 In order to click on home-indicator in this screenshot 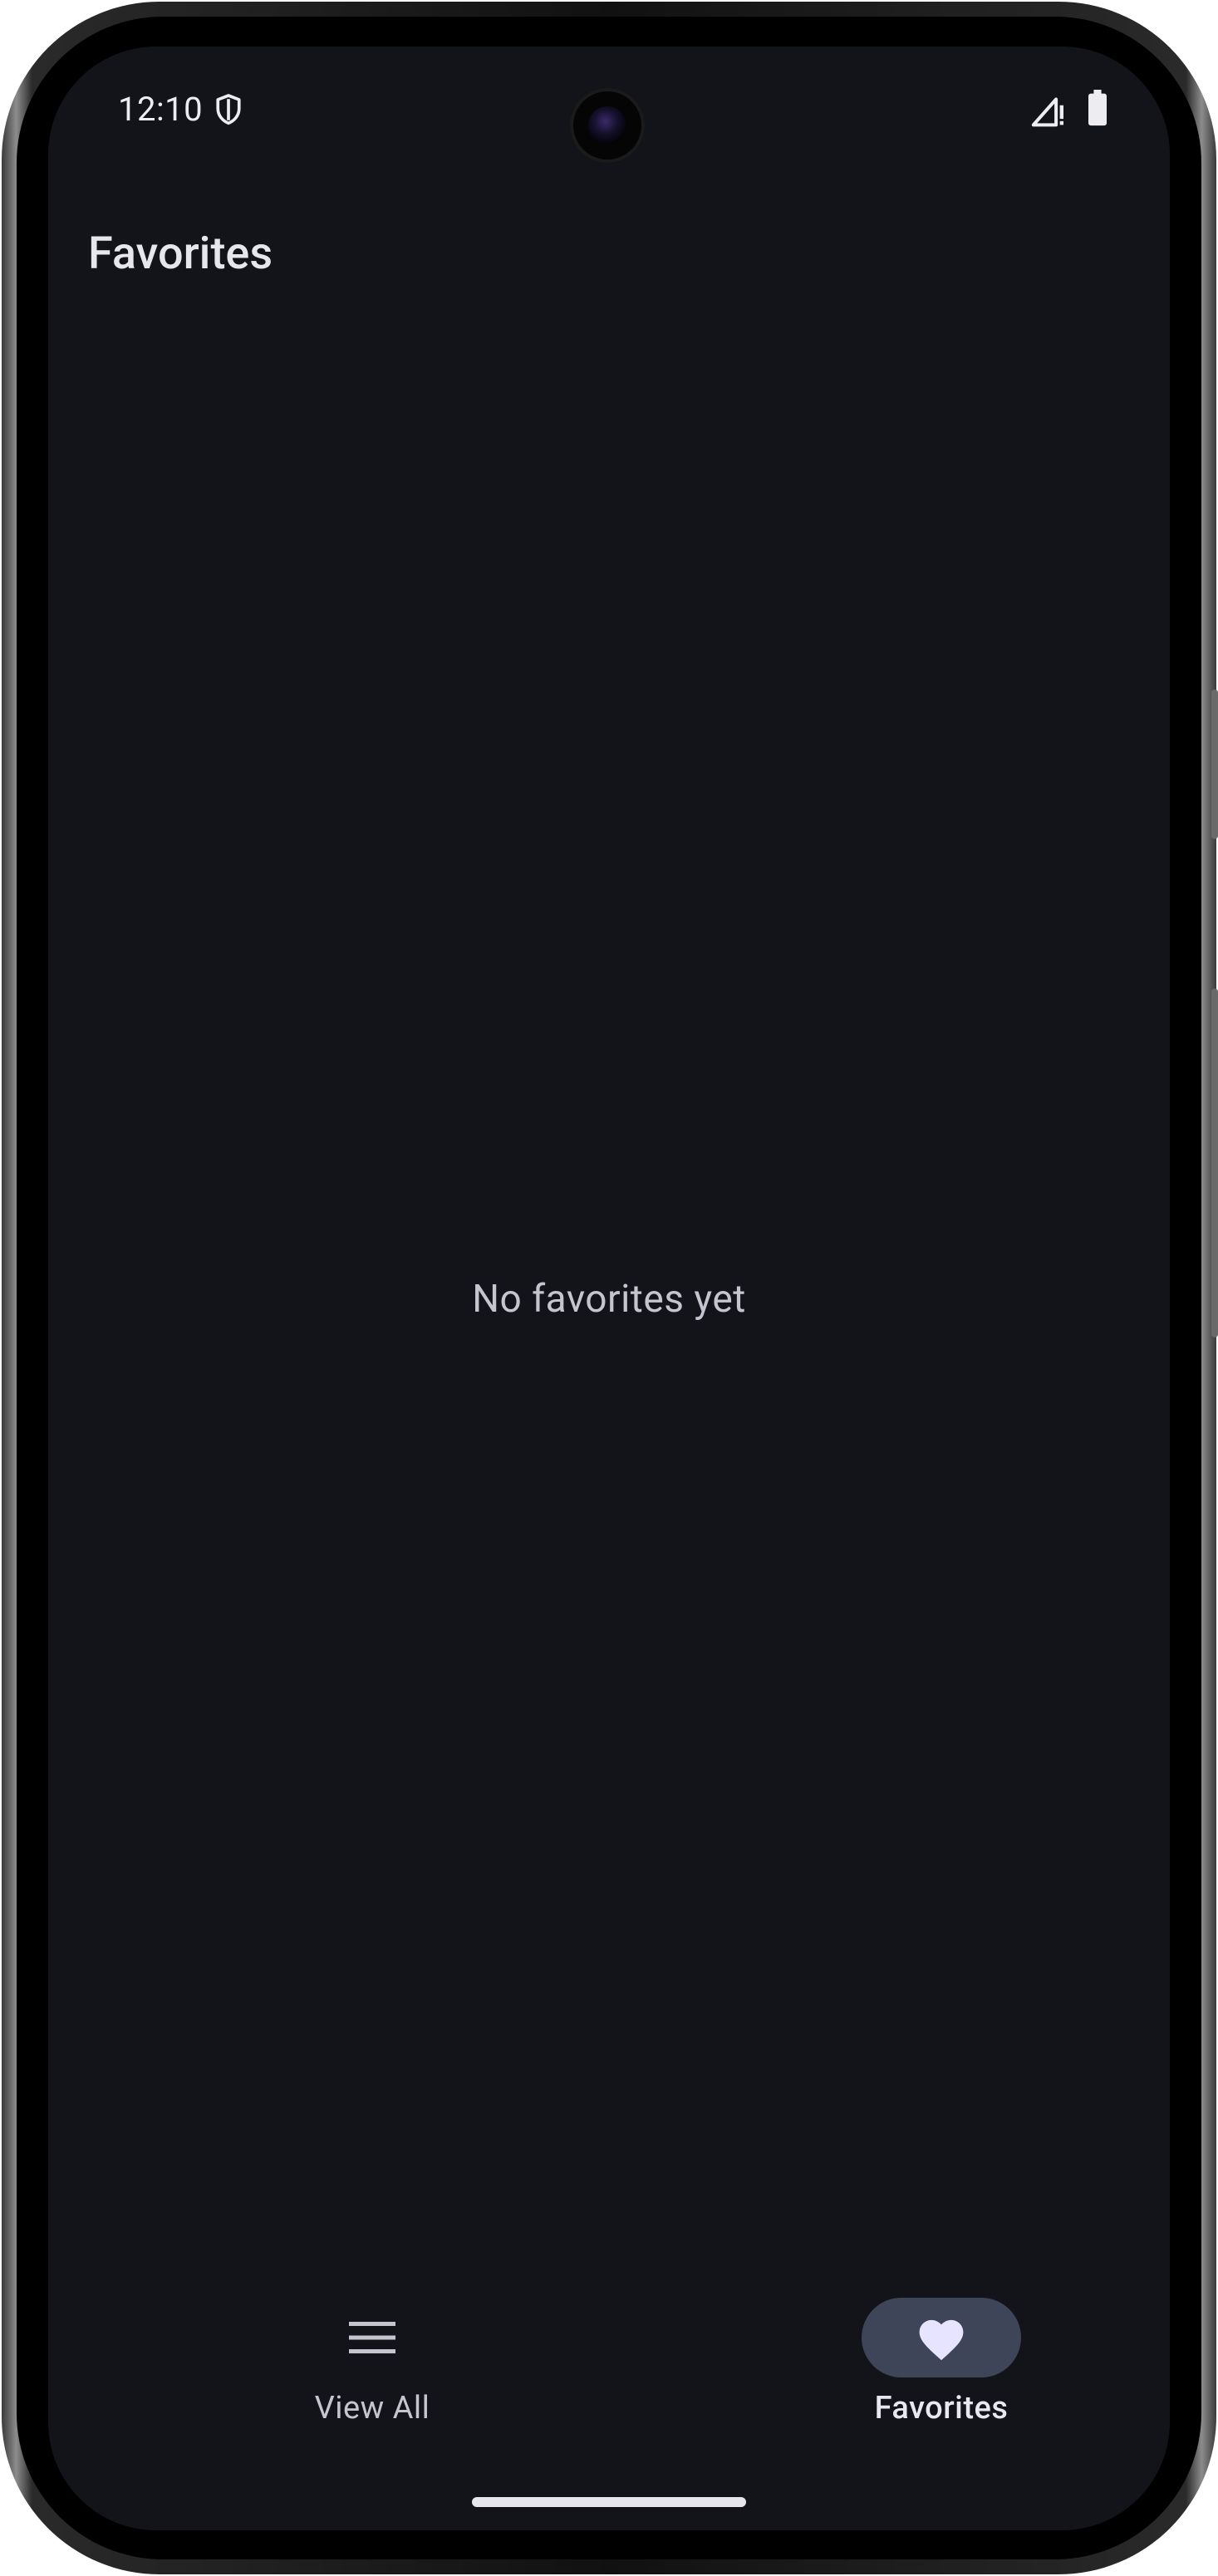, I will do `click(609, 2502)`.